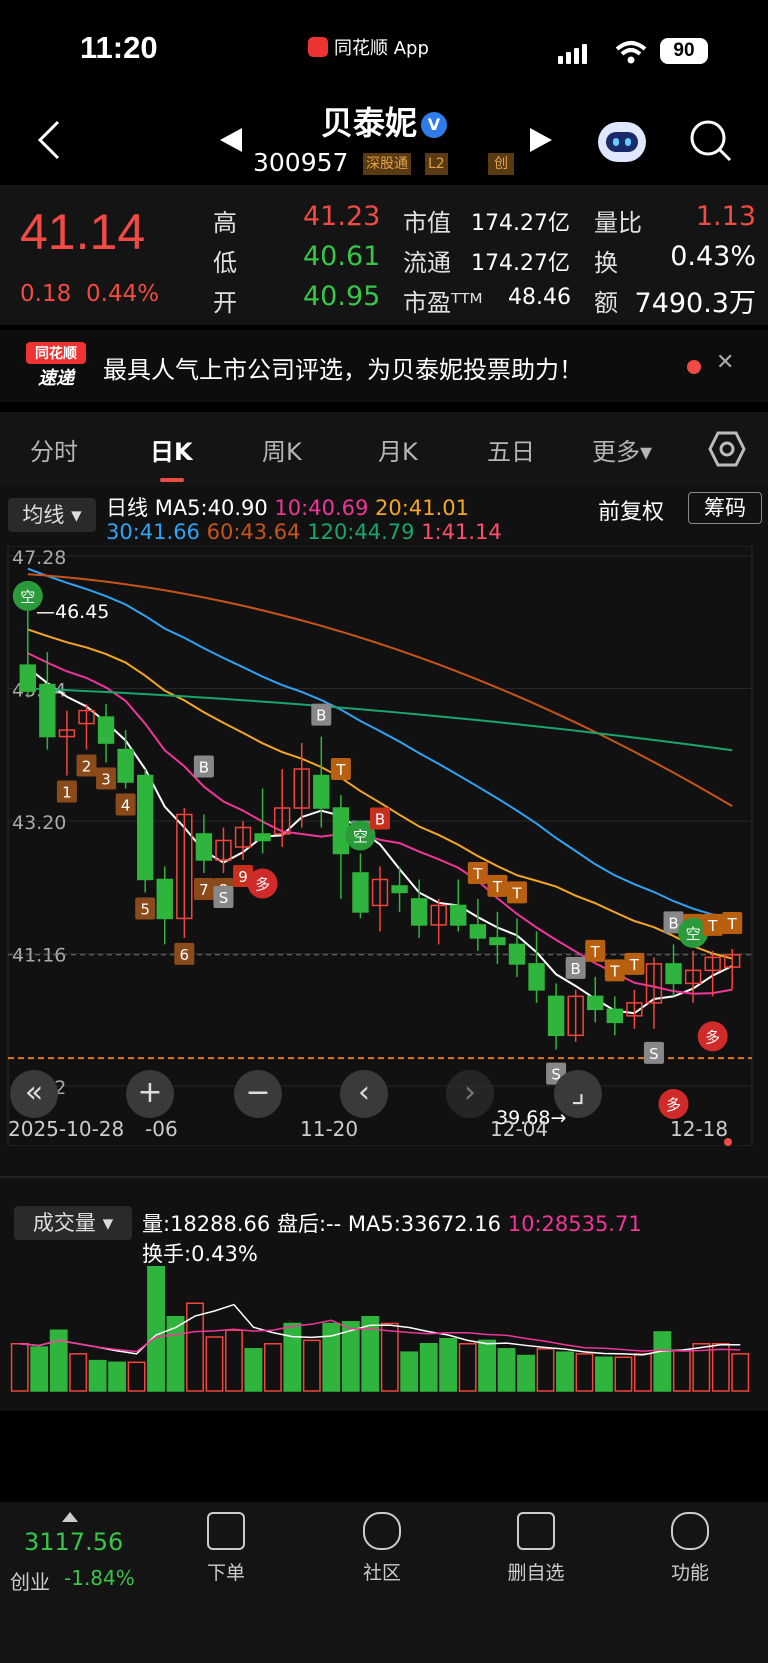 The height and width of the screenshot is (1663, 768). I want to click on settings-icon, so click(727, 449).